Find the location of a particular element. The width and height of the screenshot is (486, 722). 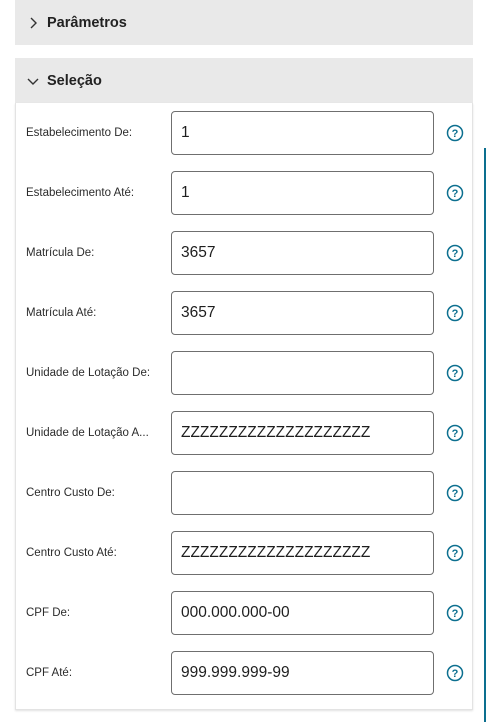

field-label: CPF De: is located at coordinates (48, 613).